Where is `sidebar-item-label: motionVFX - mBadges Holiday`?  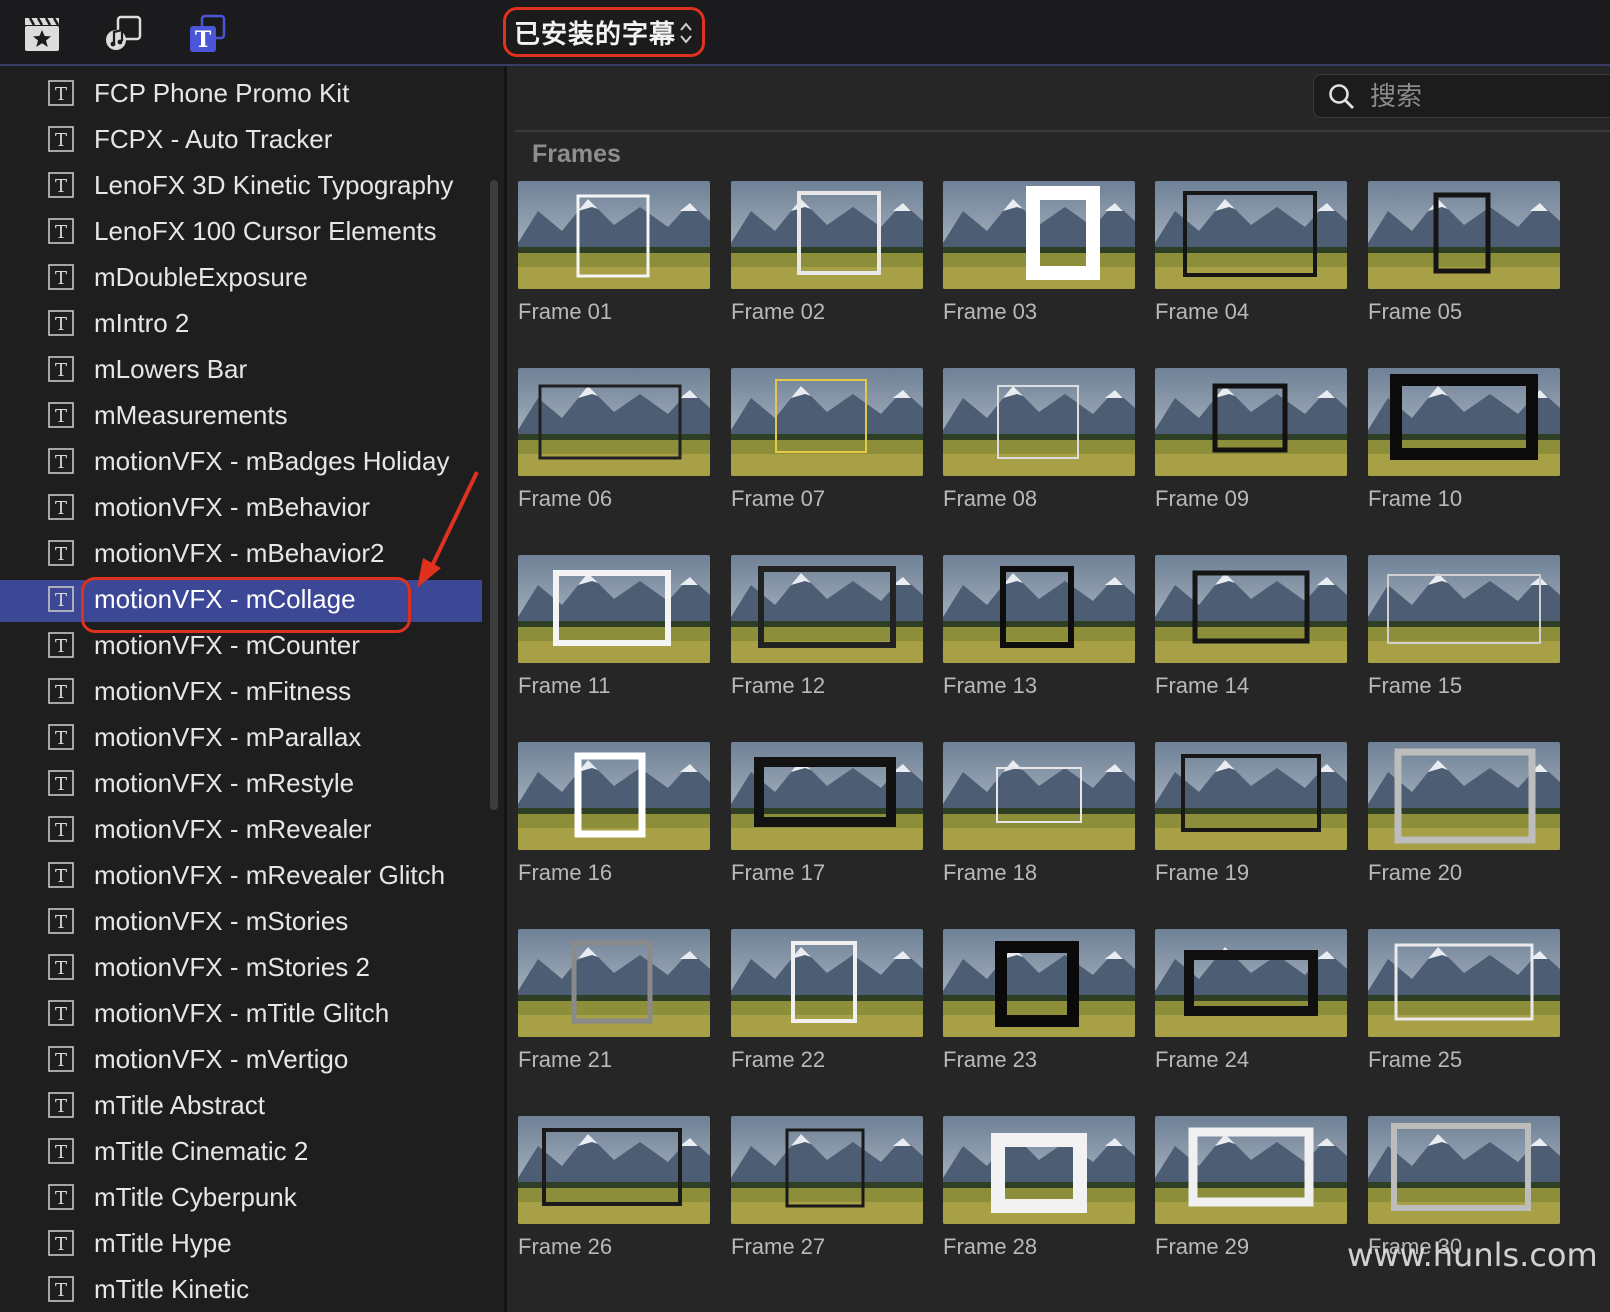 sidebar-item-label: motionVFX - mBadges Holiday is located at coordinates (272, 461).